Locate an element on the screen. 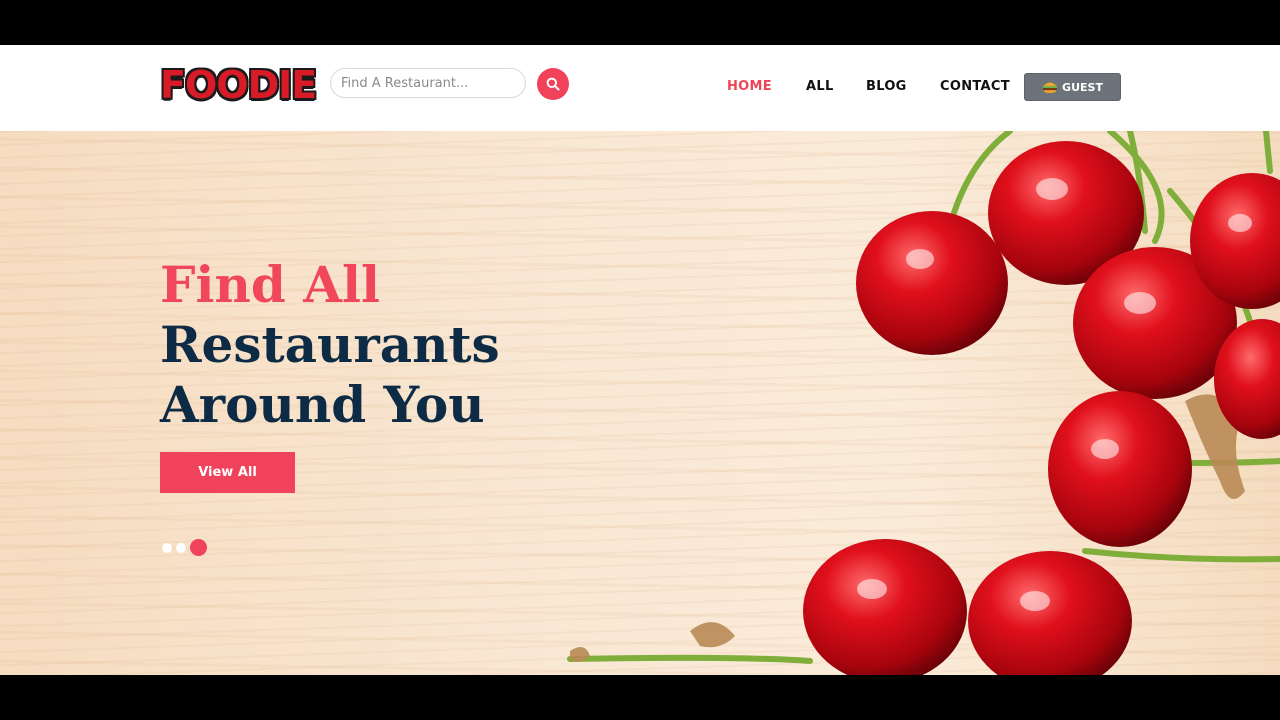 The height and width of the screenshot is (720, 1280). search-button is located at coordinates (553, 84).